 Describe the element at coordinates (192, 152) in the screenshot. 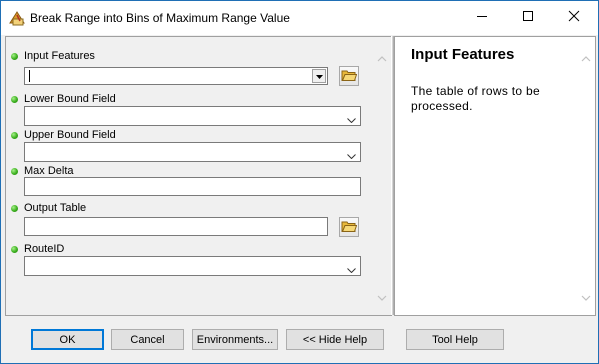

I see `upper-bound-field-select` at that location.